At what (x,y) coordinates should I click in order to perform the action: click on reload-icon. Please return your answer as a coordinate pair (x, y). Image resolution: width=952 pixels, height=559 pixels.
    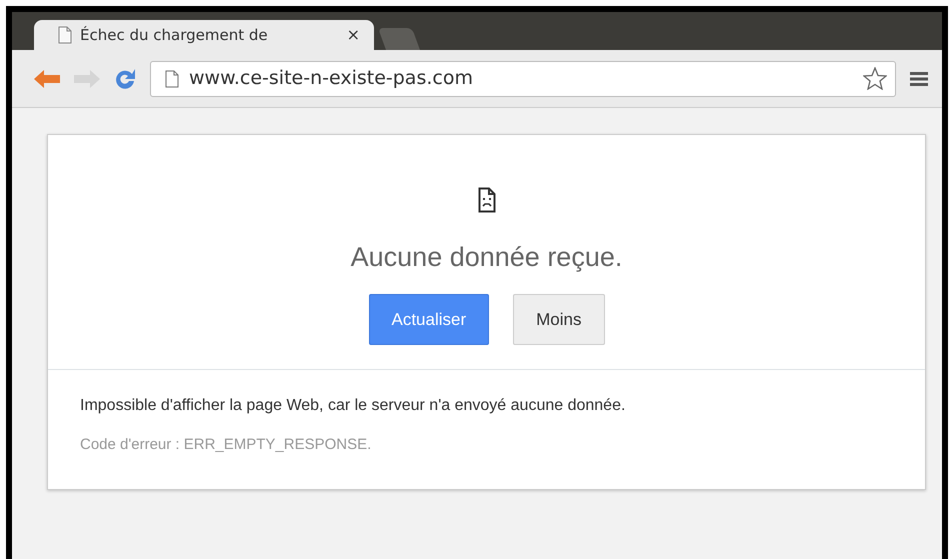
    Looking at the image, I should click on (125, 79).